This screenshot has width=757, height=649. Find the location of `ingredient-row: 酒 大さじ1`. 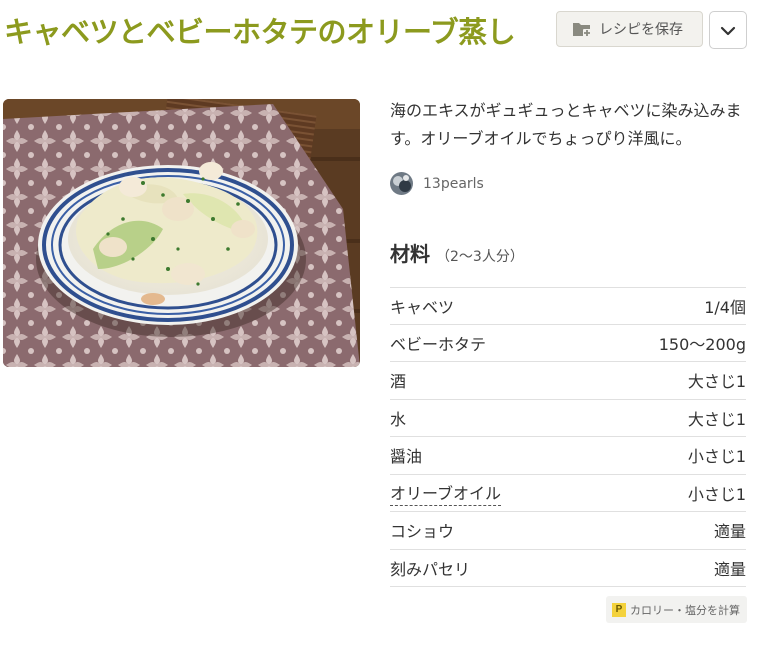

ingredient-row: 酒 大さじ1 is located at coordinates (568, 381).